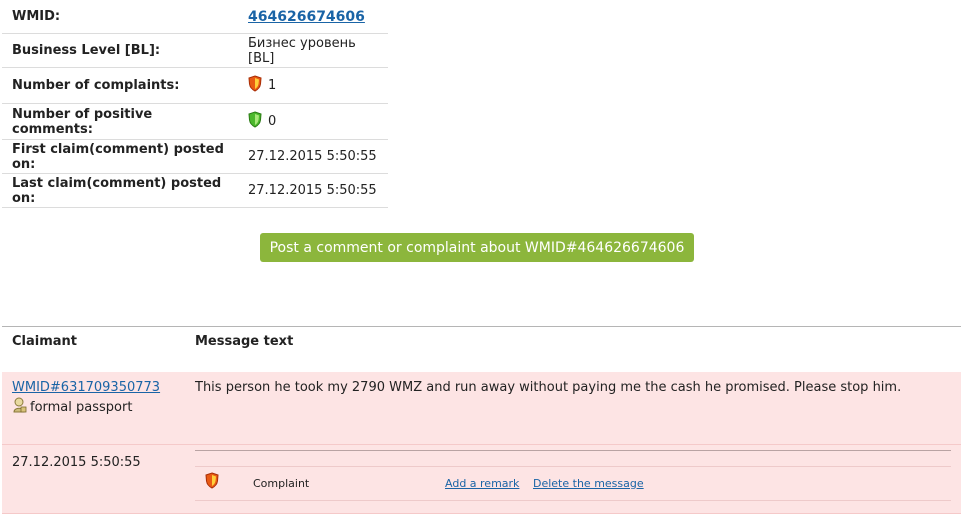 This screenshot has height=516, width=963. What do you see at coordinates (81, 407) in the screenshot?
I see `passport-label: formal passport` at bounding box center [81, 407].